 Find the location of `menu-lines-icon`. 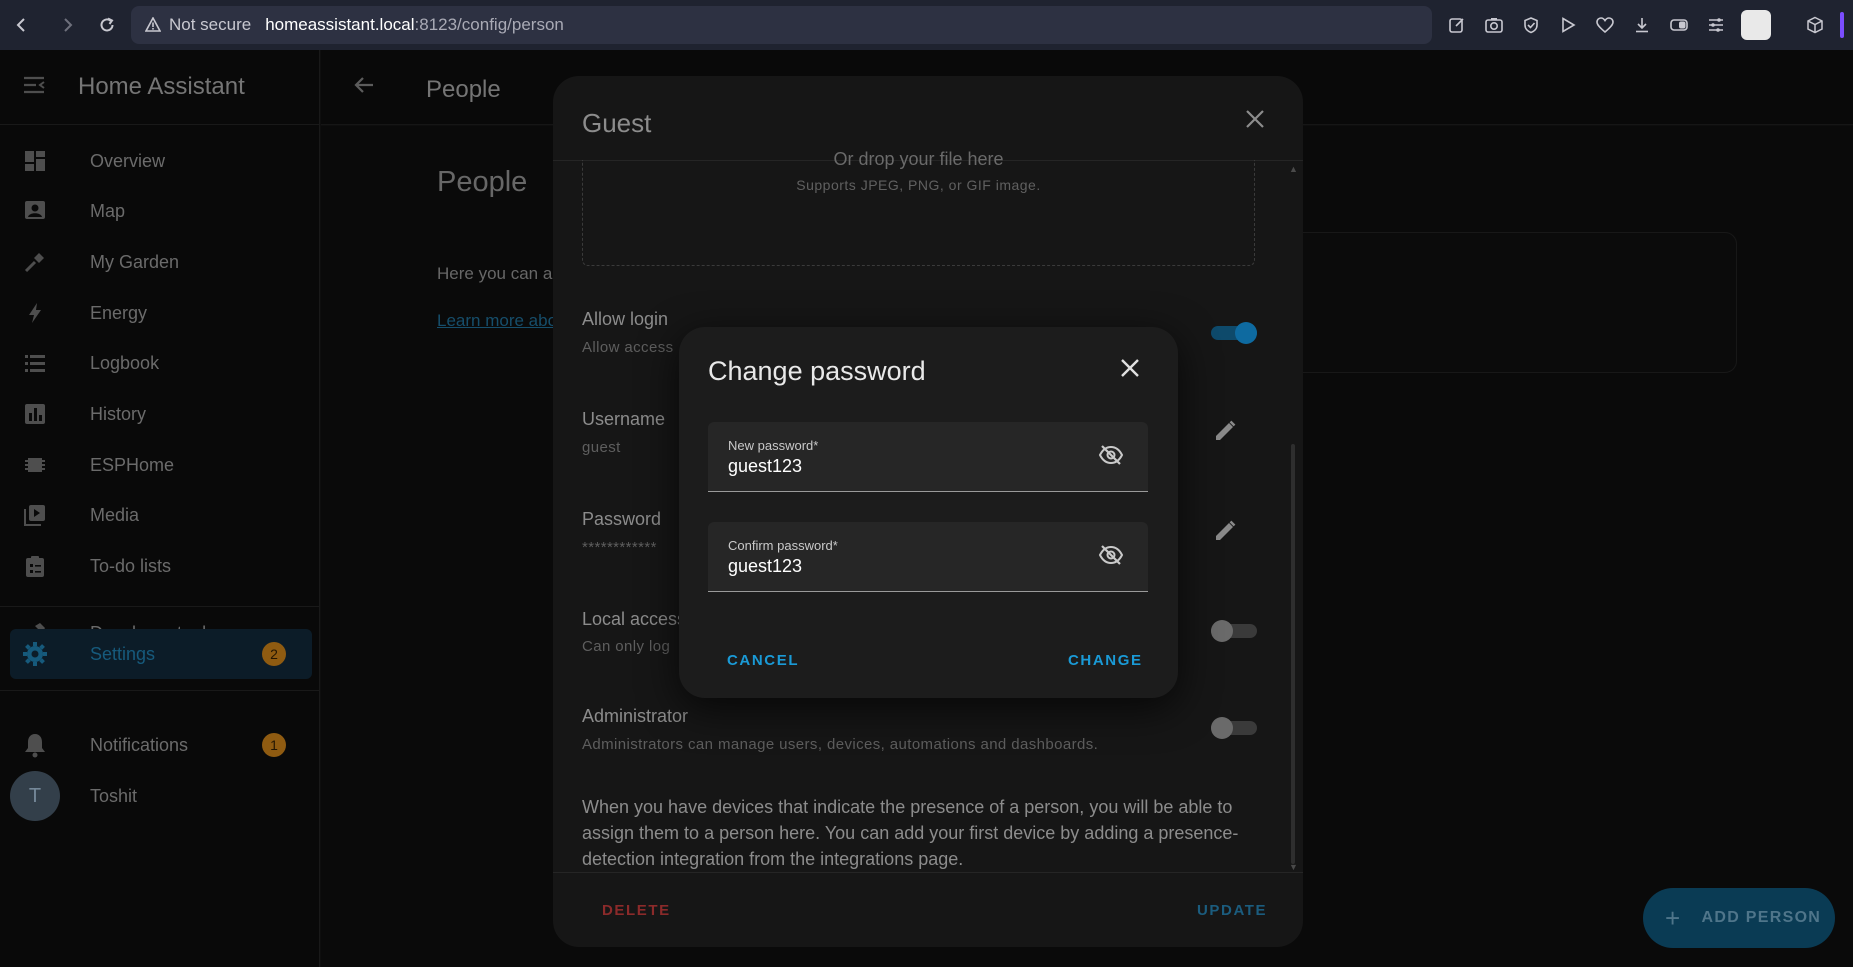

menu-lines-icon is located at coordinates (1716, 25).